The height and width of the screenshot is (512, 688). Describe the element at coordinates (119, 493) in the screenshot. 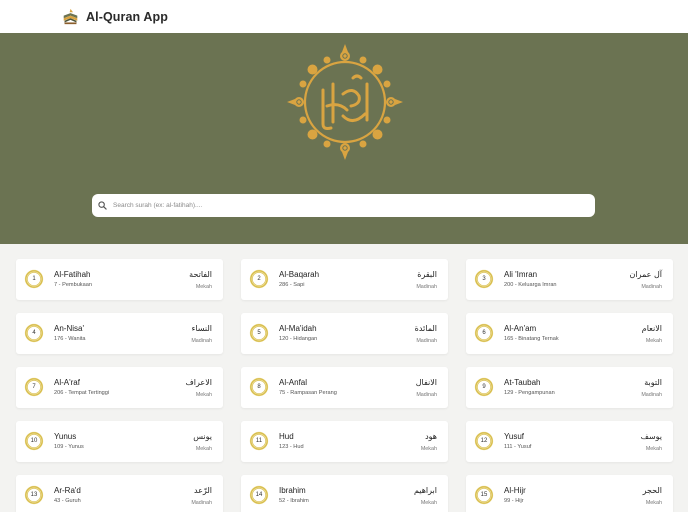

I see `surah-card: 13 Ar-Ra'd 43 - Guruh الرّعد Madinah` at that location.